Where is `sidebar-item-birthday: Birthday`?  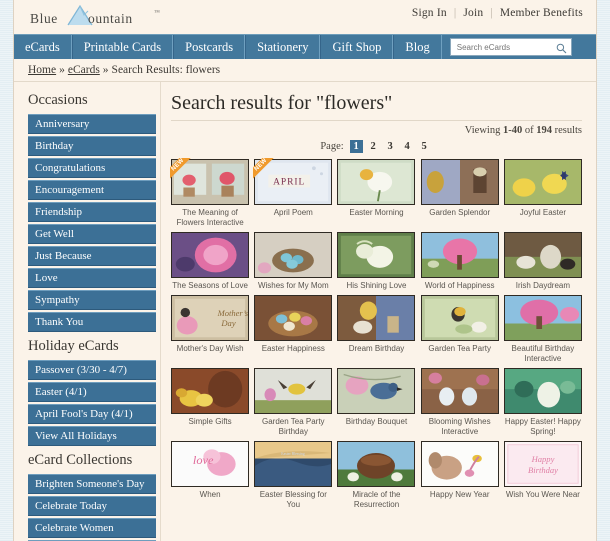
sidebar-item-birthday: Birthday is located at coordinates (92, 146).